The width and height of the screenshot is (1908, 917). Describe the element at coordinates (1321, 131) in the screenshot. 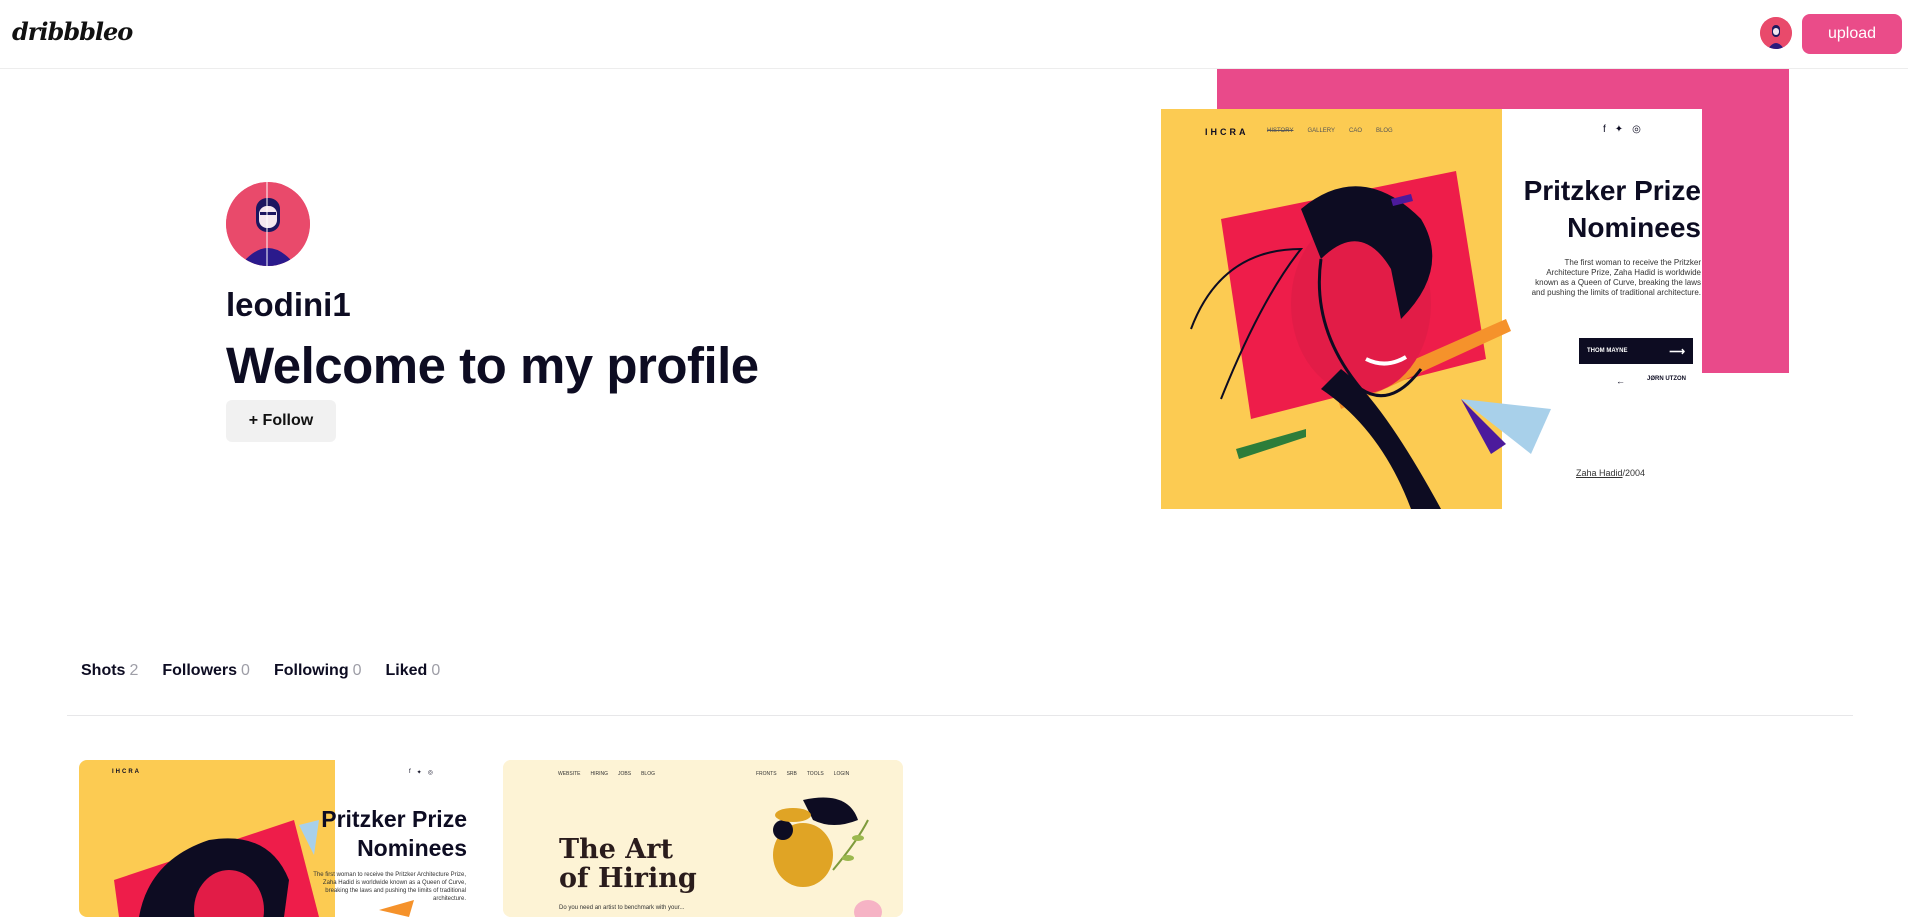

I see `hero-nav-item: GALLERY` at that location.